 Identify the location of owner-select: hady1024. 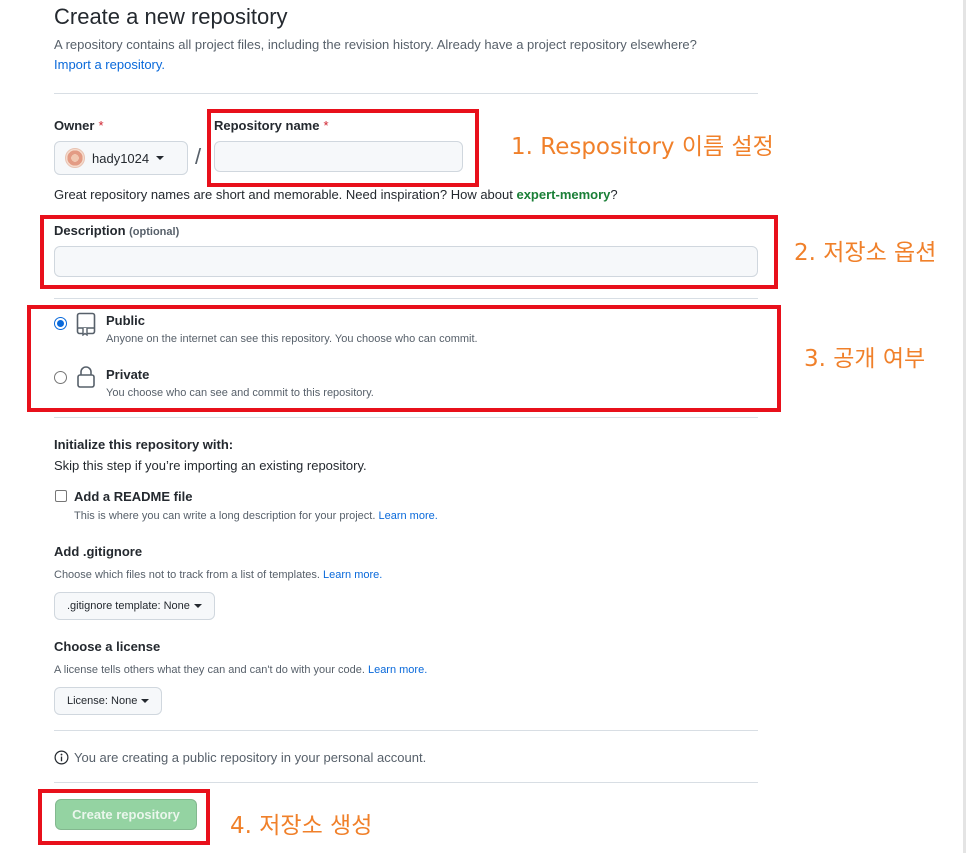
(121, 158).